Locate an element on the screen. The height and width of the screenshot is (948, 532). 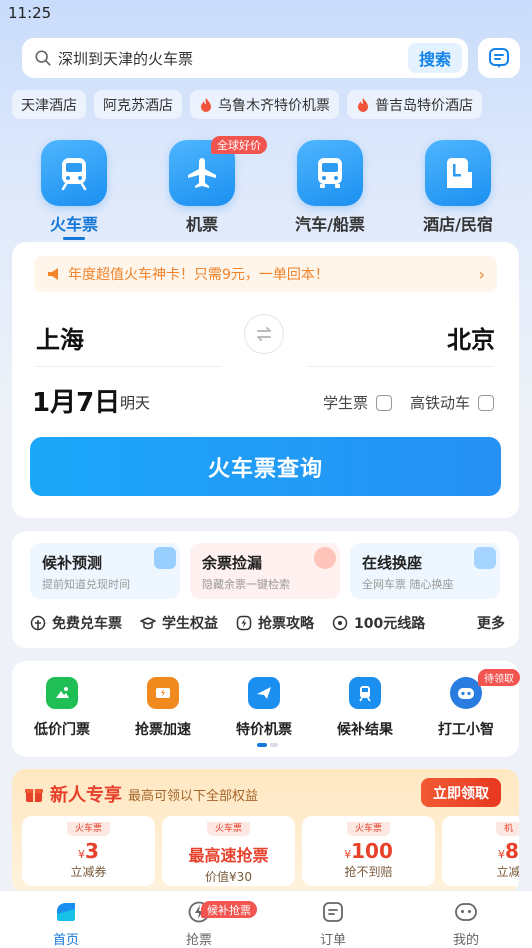
query-trains-button: 火车票查询 is located at coordinates (265, 466).